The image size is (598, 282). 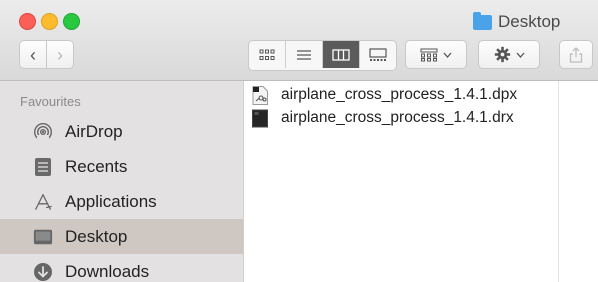 I want to click on group-by-button, so click(x=436, y=54).